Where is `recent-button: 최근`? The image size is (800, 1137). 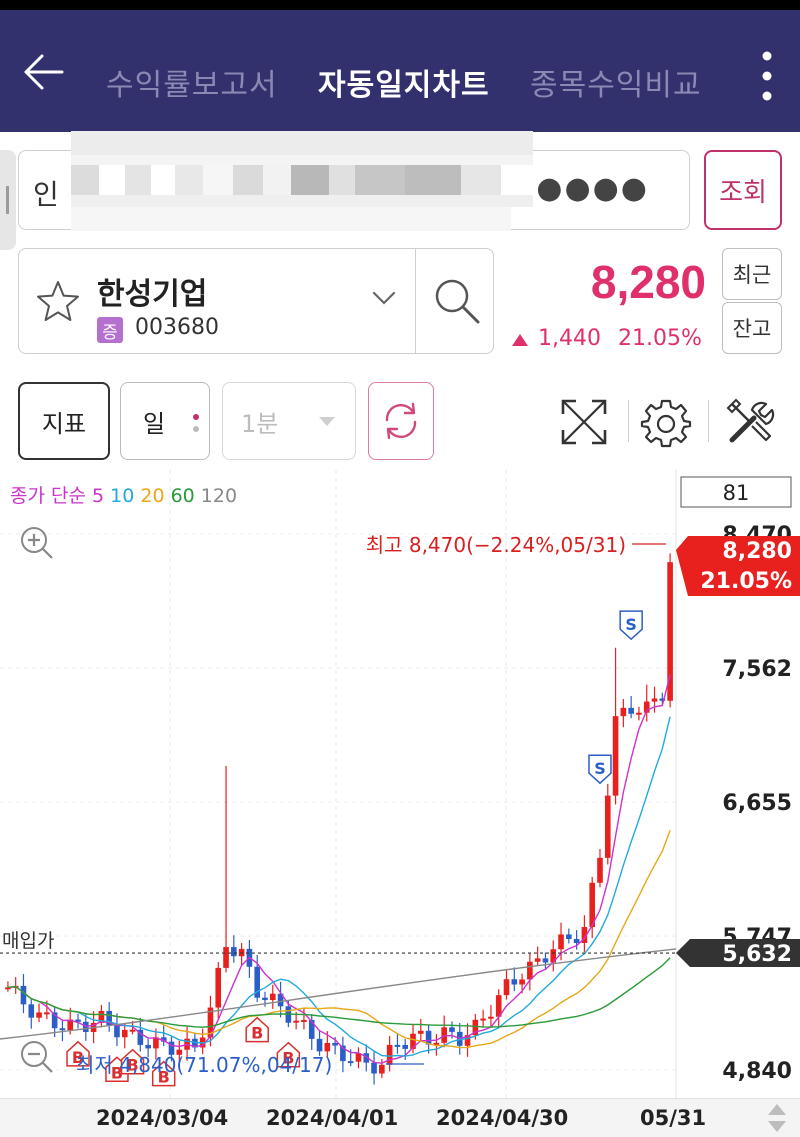
recent-button: 최근 is located at coordinates (752, 274).